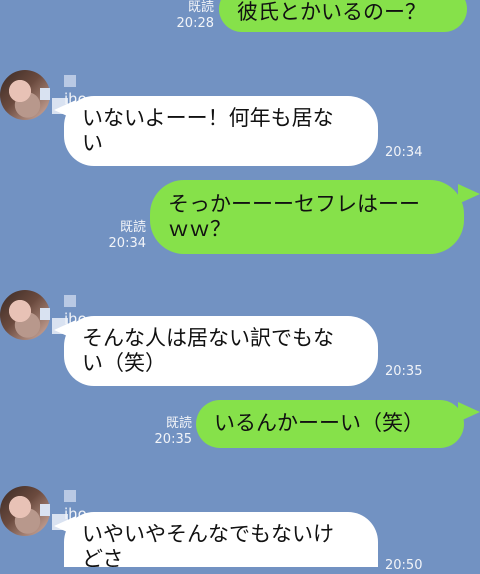 This screenshot has width=480, height=574. I want to click on read-status: 既読 20:35, so click(173, 431).